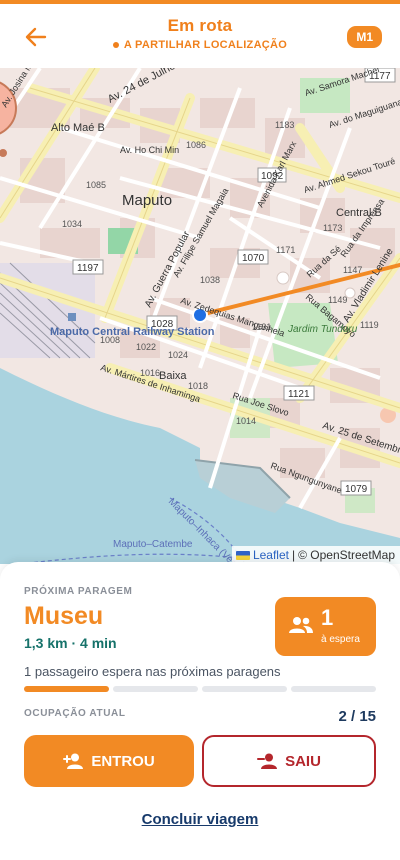 Image resolution: width=400 pixels, height=860 pixels. I want to click on boarded-button: ENTROU, so click(109, 761).